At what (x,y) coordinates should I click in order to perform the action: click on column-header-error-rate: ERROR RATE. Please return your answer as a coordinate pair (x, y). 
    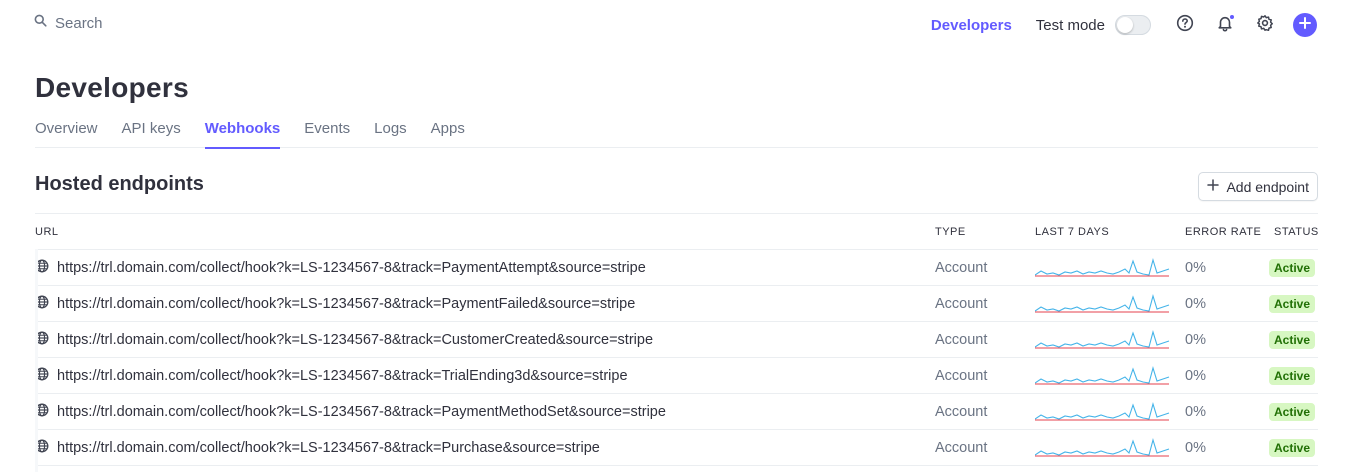
    Looking at the image, I should click on (1223, 232).